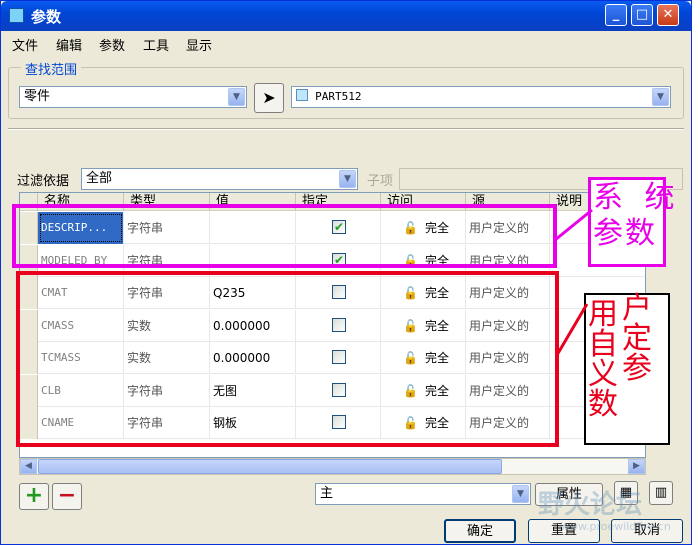  I want to click on window-icon, so click(16, 15).